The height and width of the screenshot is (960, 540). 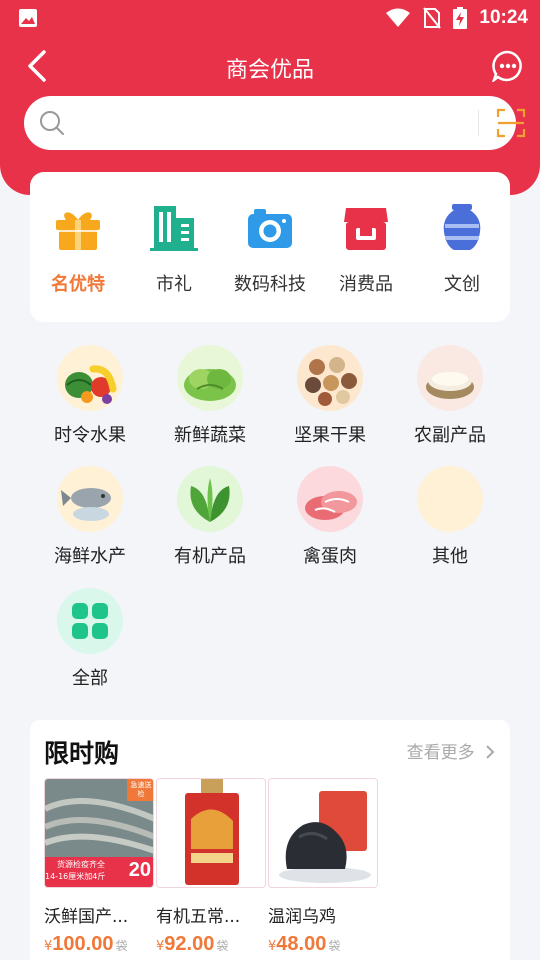 What do you see at coordinates (269, 70) in the screenshot?
I see `page-title: 商会优品` at bounding box center [269, 70].